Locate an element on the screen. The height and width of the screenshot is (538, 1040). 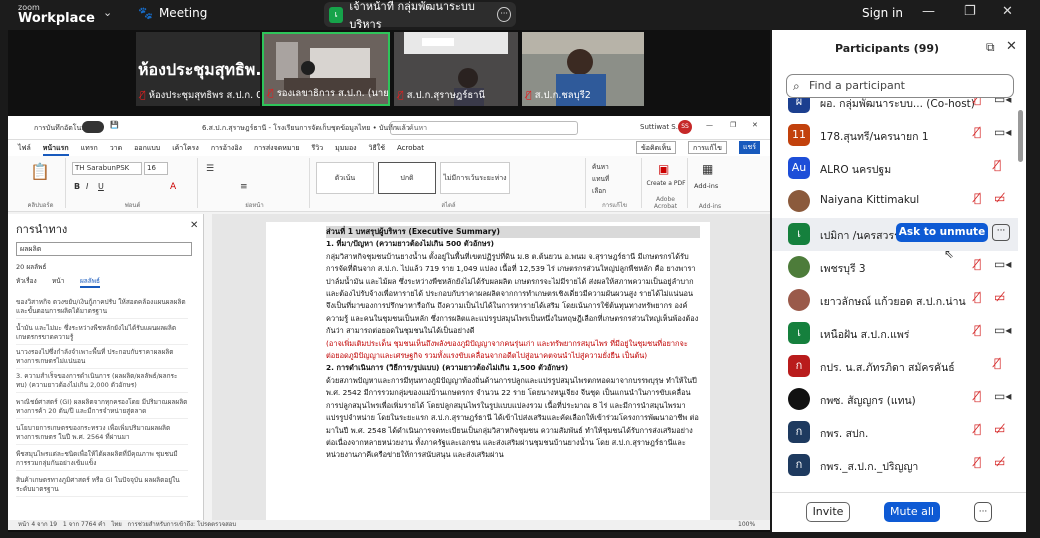
video-tile: 🎙̸ ส.ป.ก.ชลบุรี2 is located at coordinates (583, 69).